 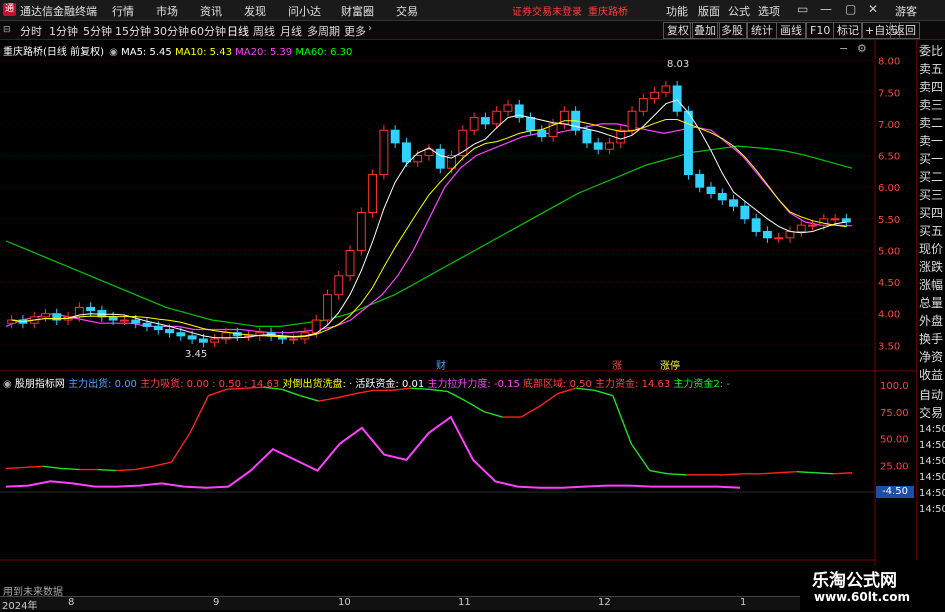 What do you see at coordinates (739, 11) in the screenshot?
I see `menu-gongshi: 公式` at bounding box center [739, 11].